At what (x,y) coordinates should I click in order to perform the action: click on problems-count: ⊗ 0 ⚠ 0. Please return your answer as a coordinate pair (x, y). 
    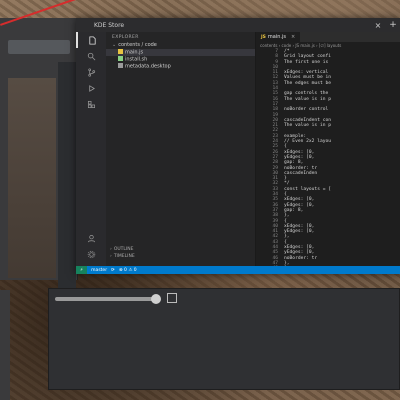
    Looking at the image, I should click on (128, 270).